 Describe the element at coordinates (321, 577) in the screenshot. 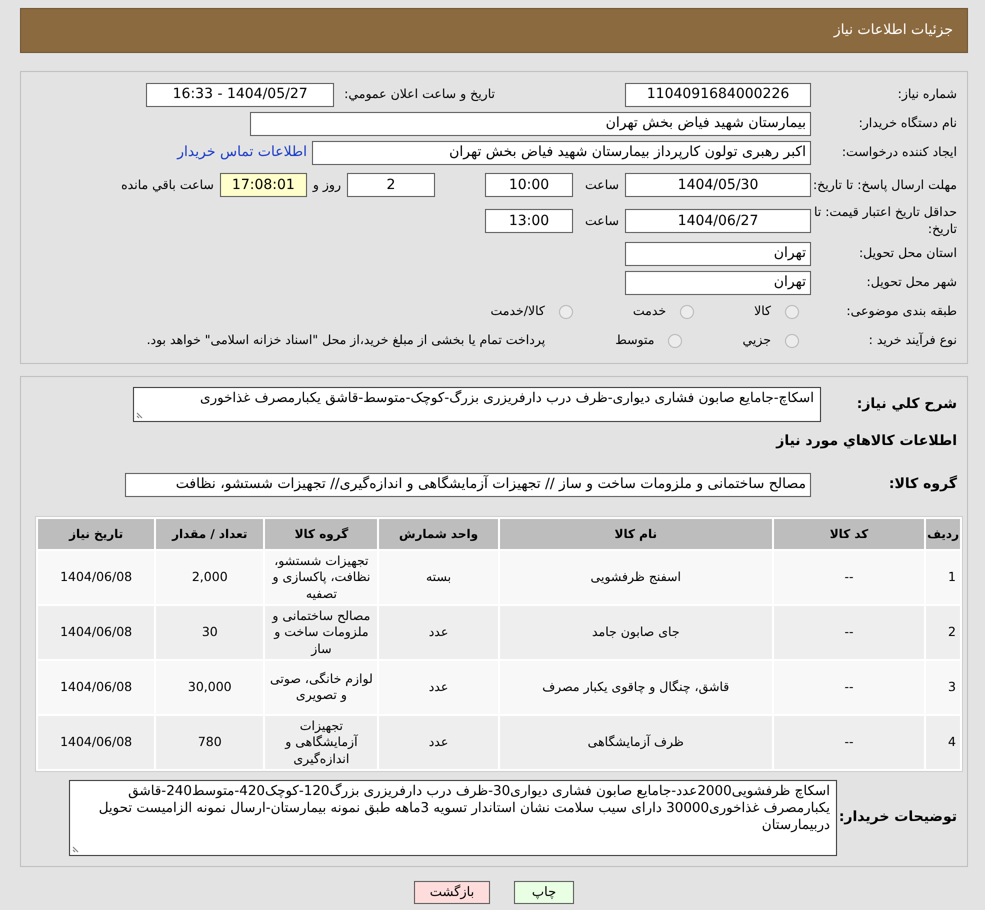

I see `table-cell: تجهیزات شستشو، نظافت، پاکسازی و تصفیه` at that location.